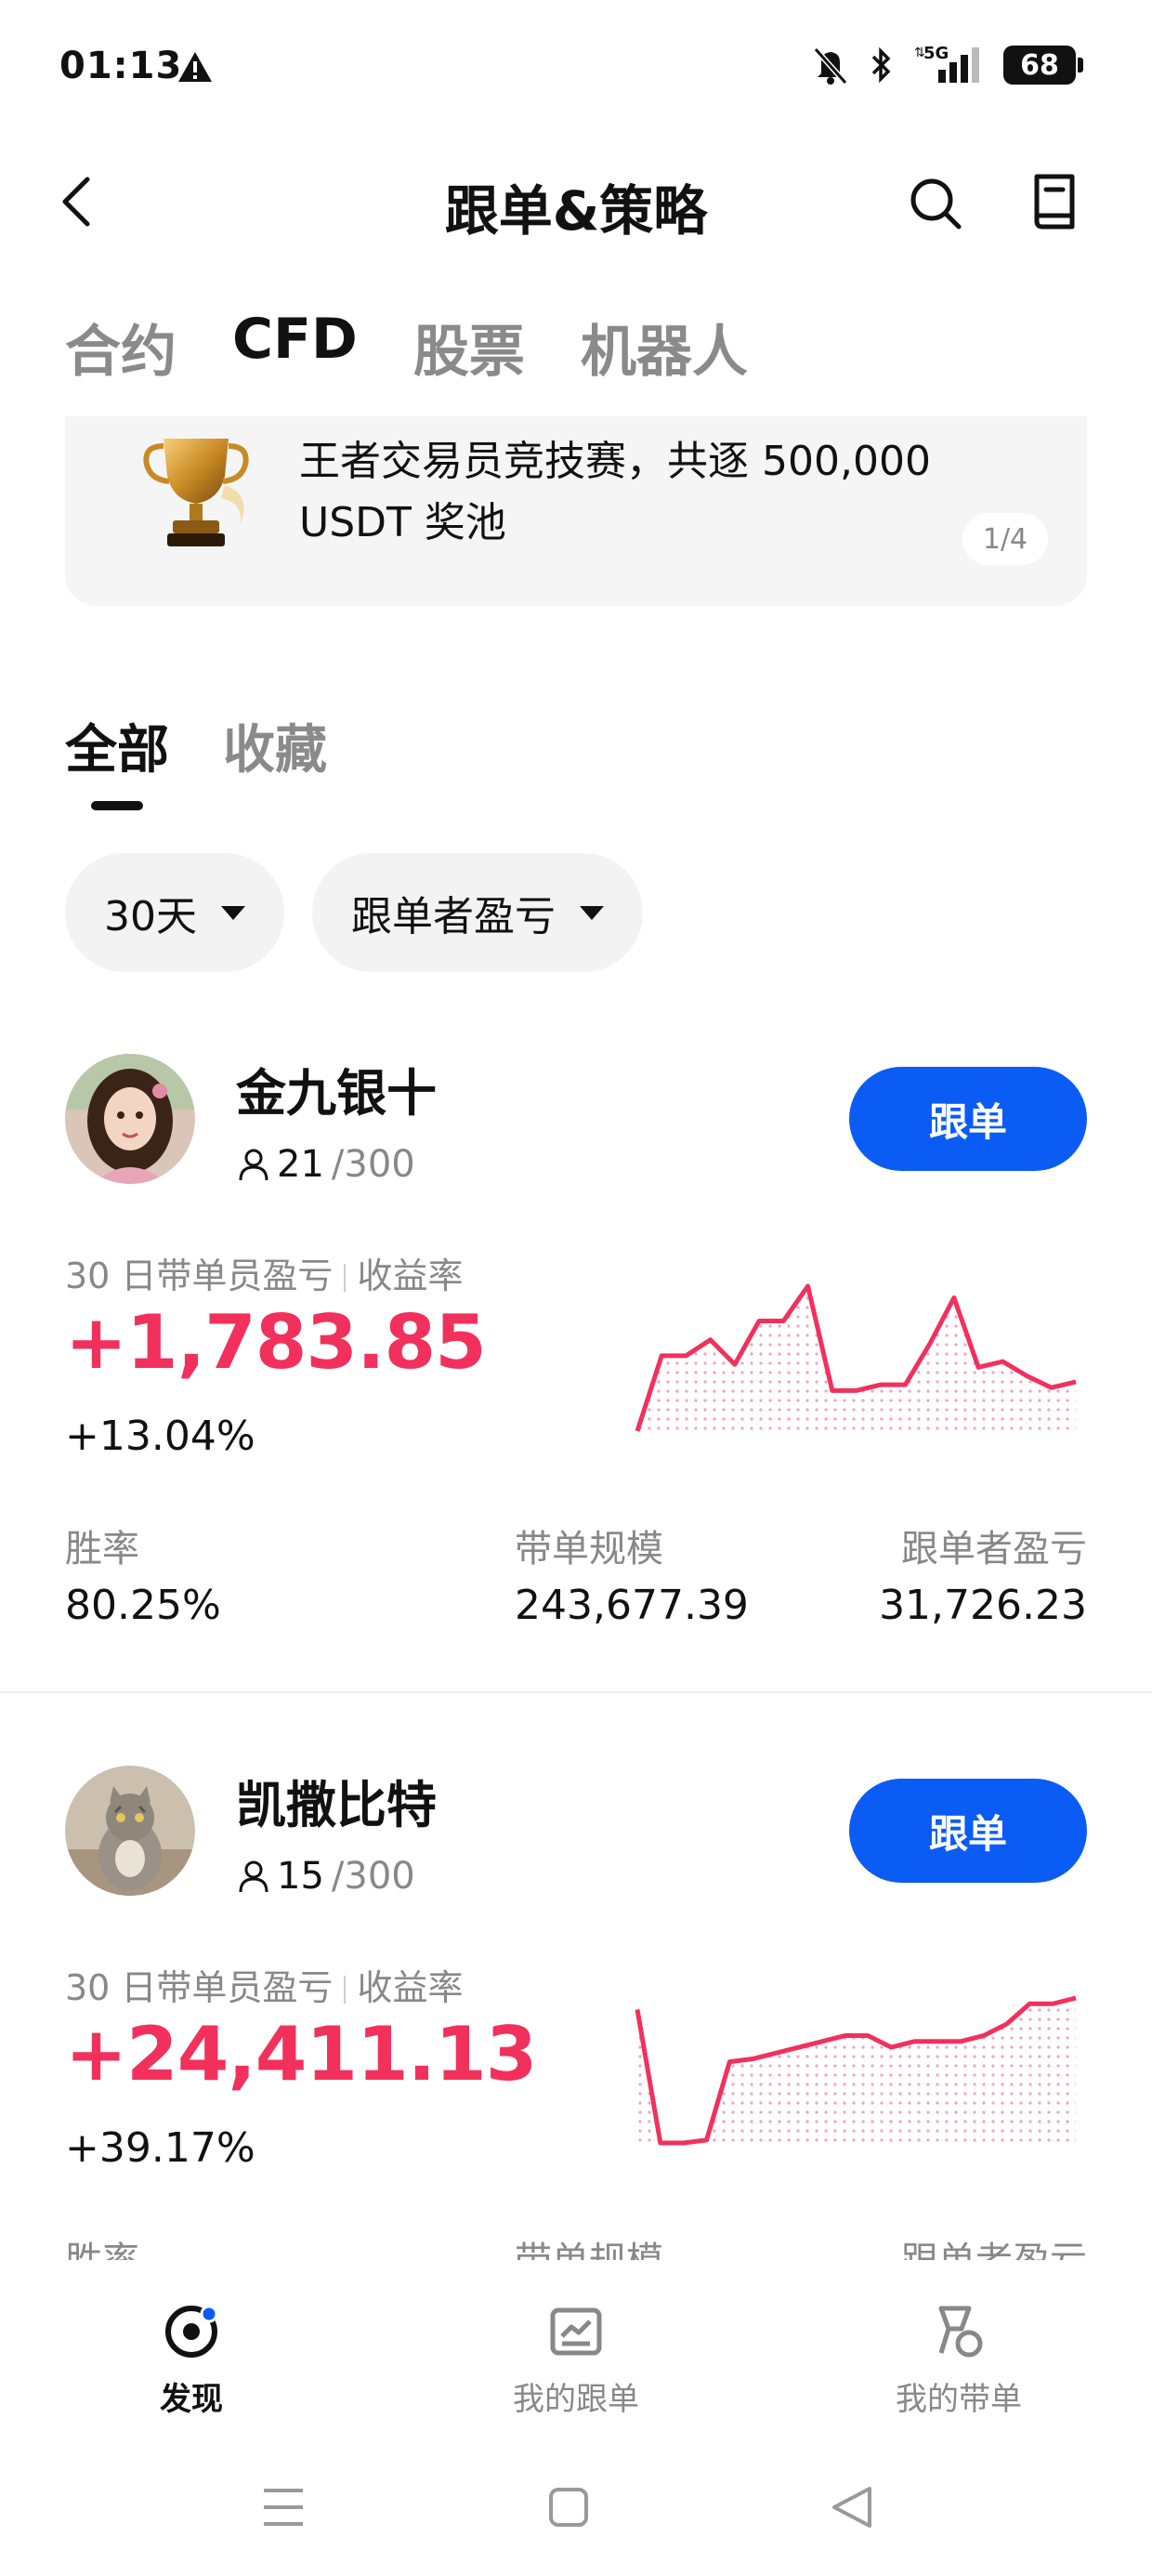 This screenshot has height=2576, width=1152. Describe the element at coordinates (300, 1164) in the screenshot. I see `follower-current: 21` at that location.